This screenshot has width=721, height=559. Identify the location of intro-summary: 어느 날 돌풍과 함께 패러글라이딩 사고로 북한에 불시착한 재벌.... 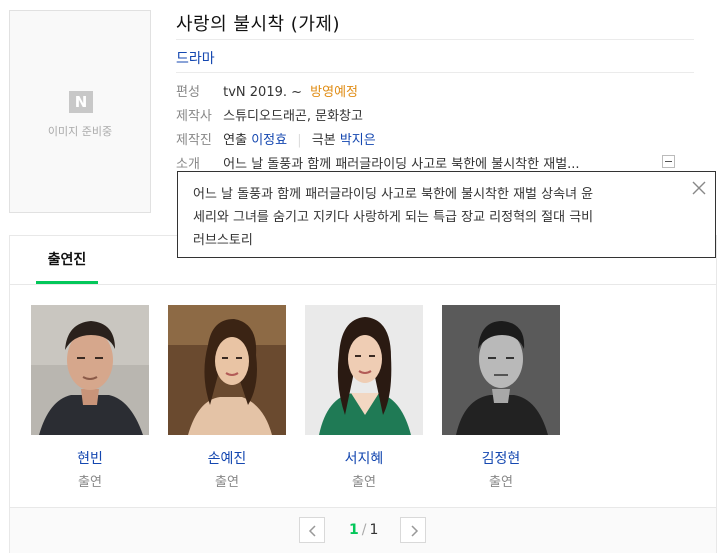
(401, 164).